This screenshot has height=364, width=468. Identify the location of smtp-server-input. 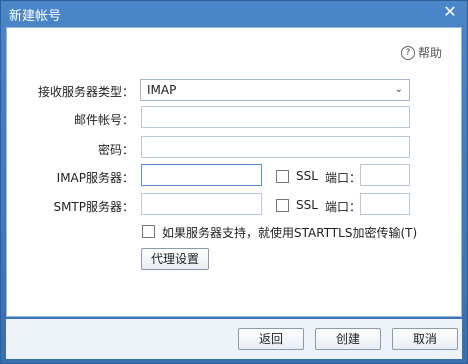
(201, 204).